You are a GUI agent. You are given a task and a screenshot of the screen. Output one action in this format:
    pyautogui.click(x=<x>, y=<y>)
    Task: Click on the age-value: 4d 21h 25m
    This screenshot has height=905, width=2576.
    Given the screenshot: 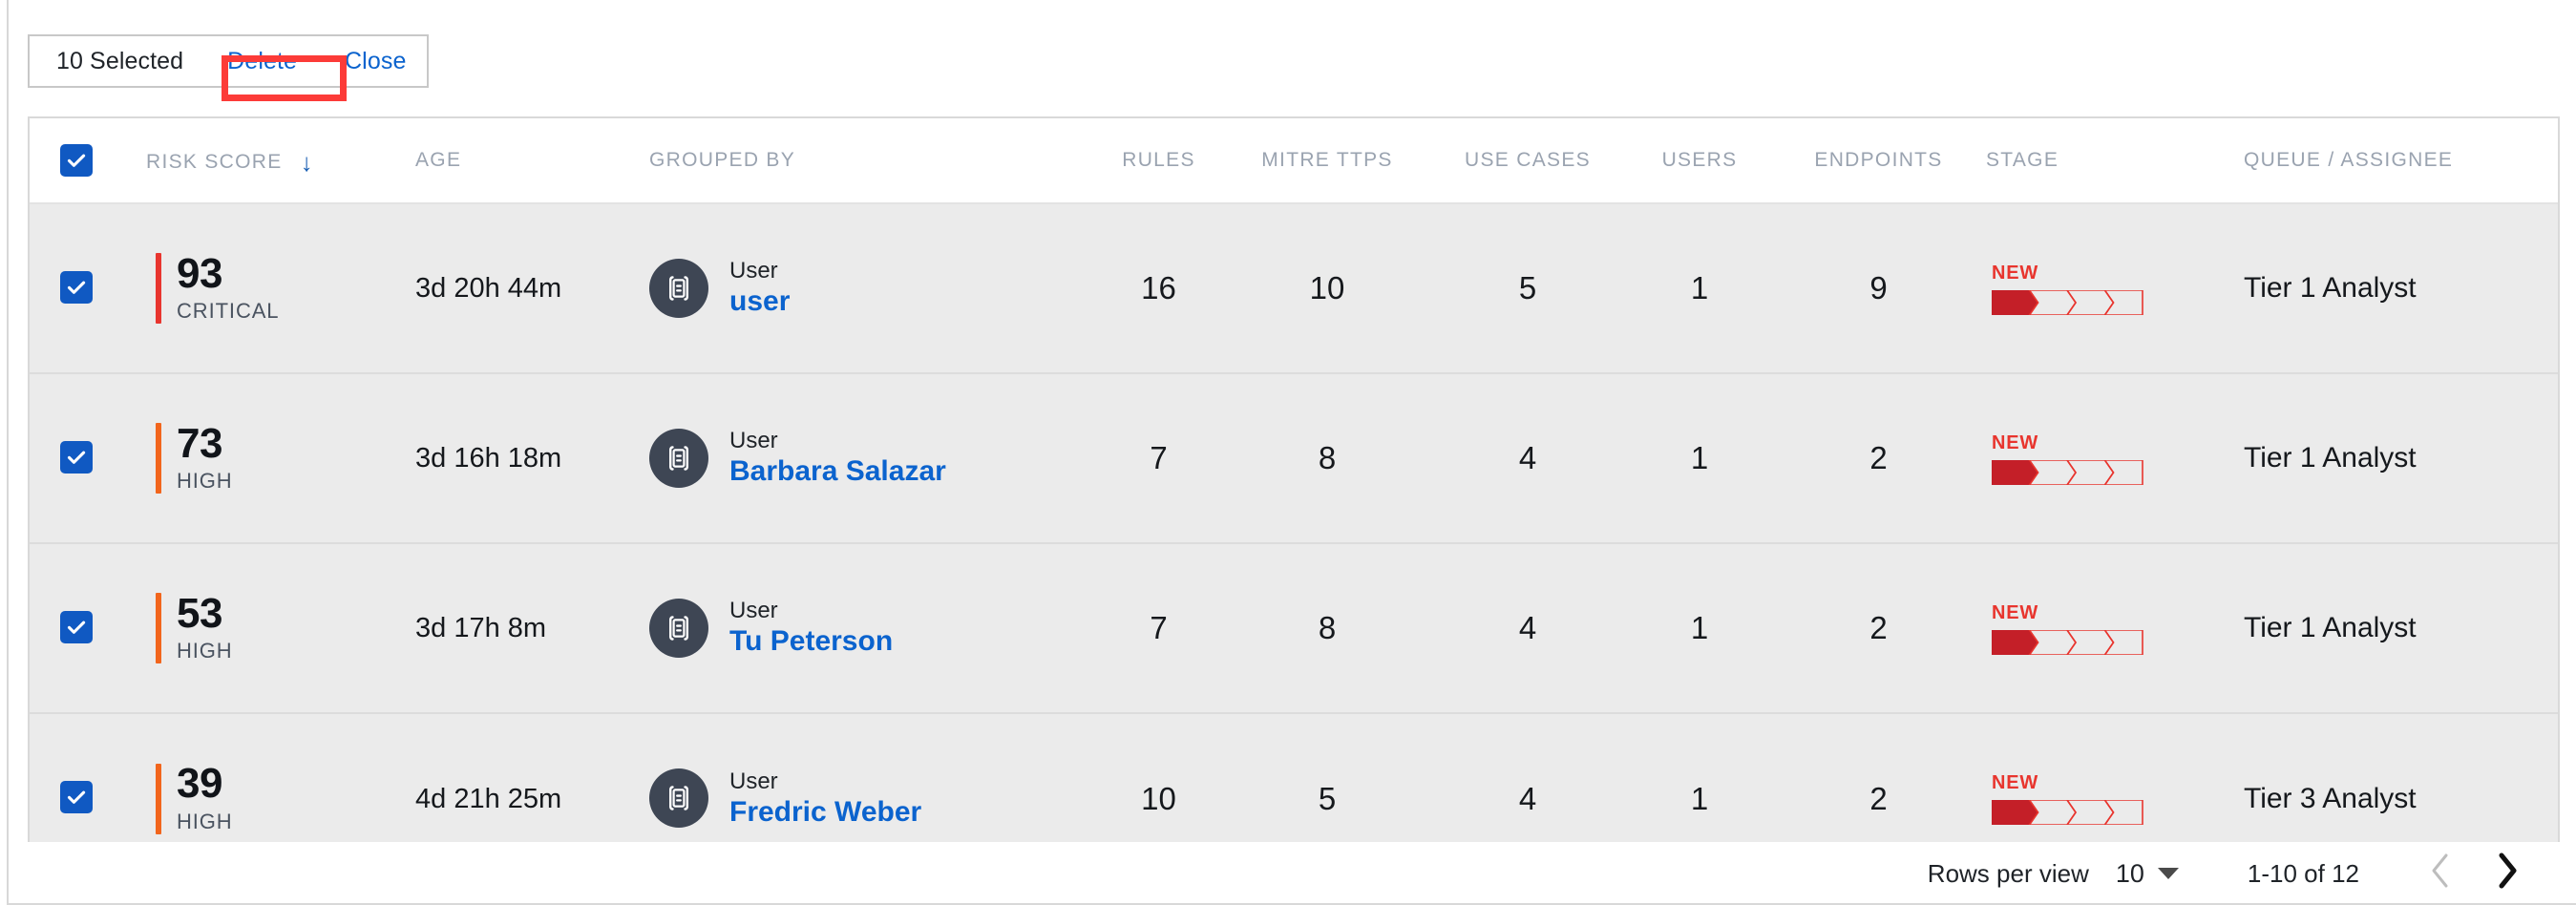 What is the action you would take?
    pyautogui.click(x=488, y=798)
    